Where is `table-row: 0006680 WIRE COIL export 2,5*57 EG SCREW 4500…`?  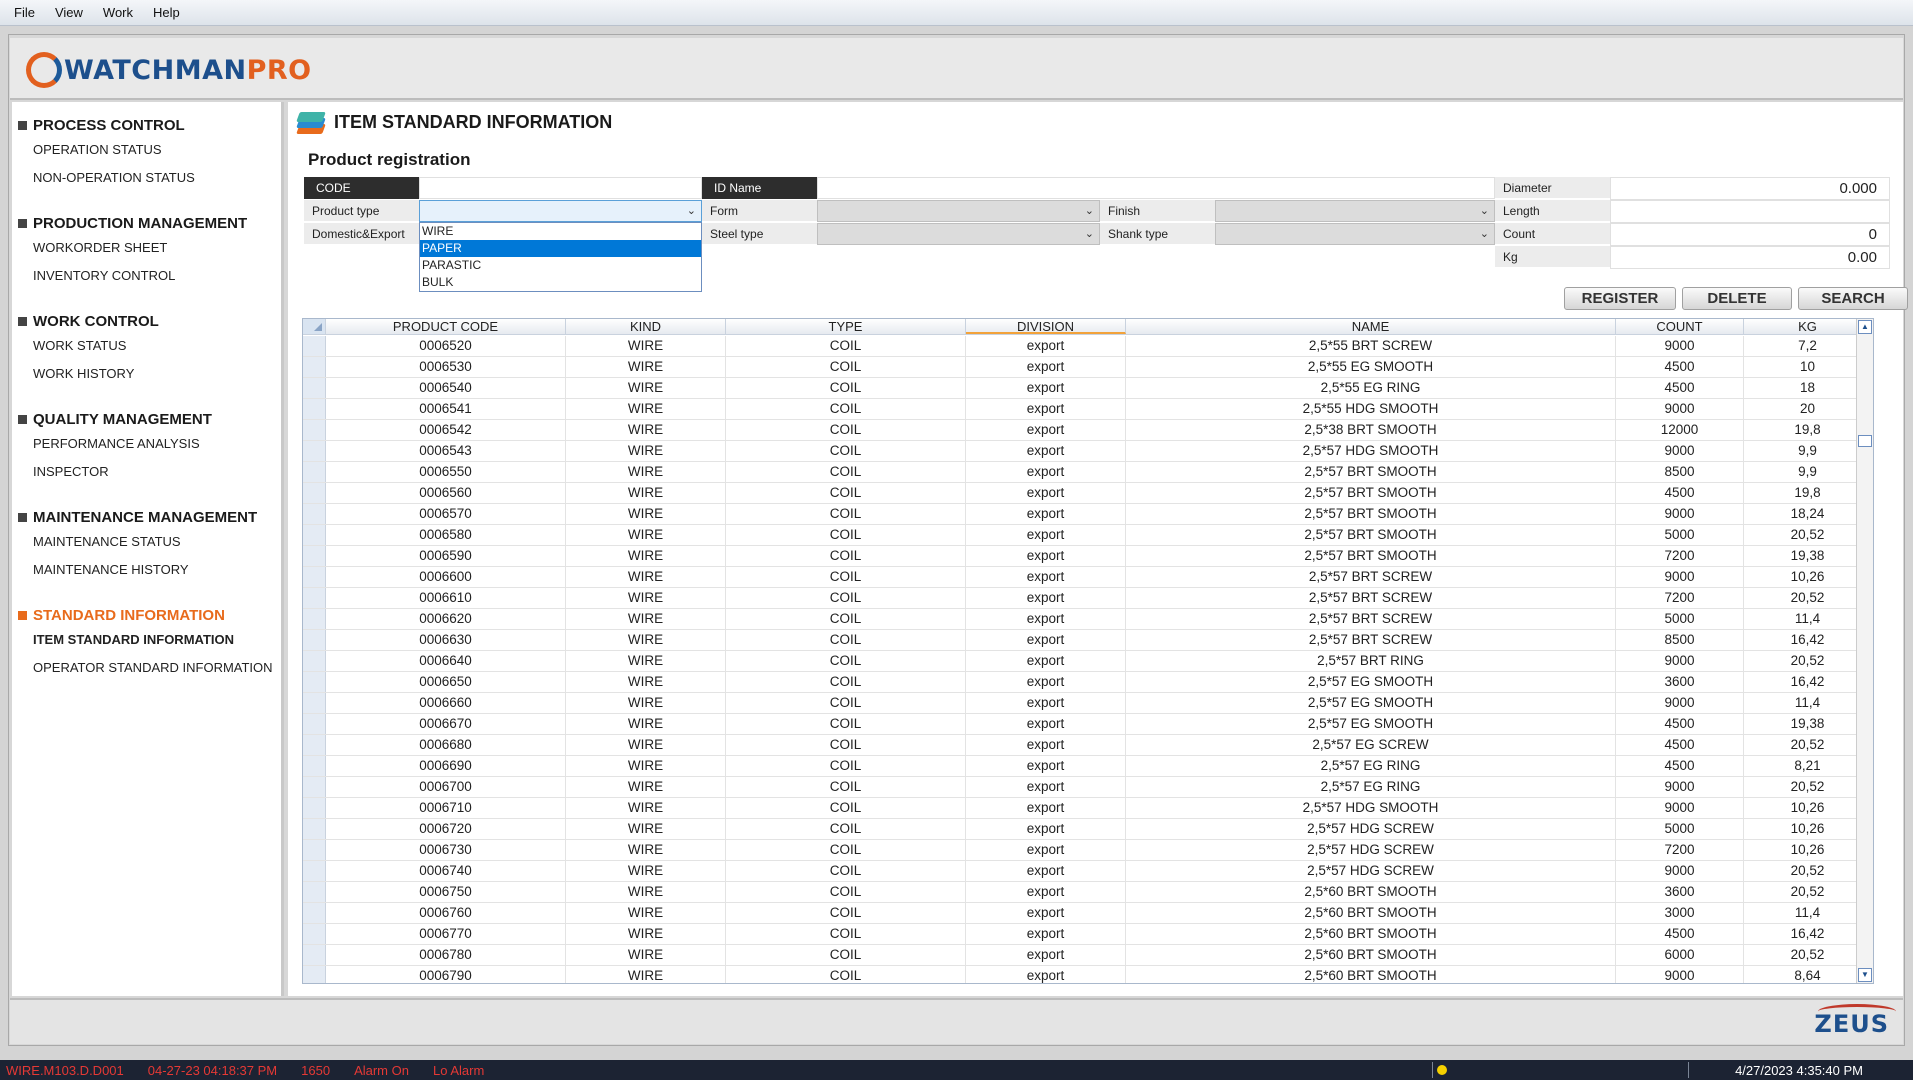 table-row: 0006680 WIRE COIL export 2,5*57 EG SCREW 4500… is located at coordinates (1087, 745).